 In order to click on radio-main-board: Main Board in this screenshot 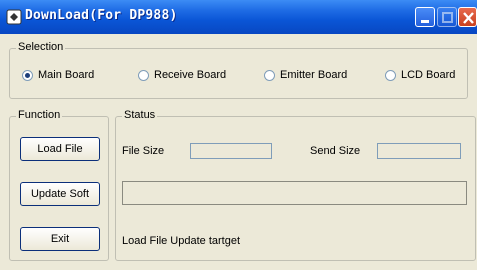, I will do `click(58, 75)`.